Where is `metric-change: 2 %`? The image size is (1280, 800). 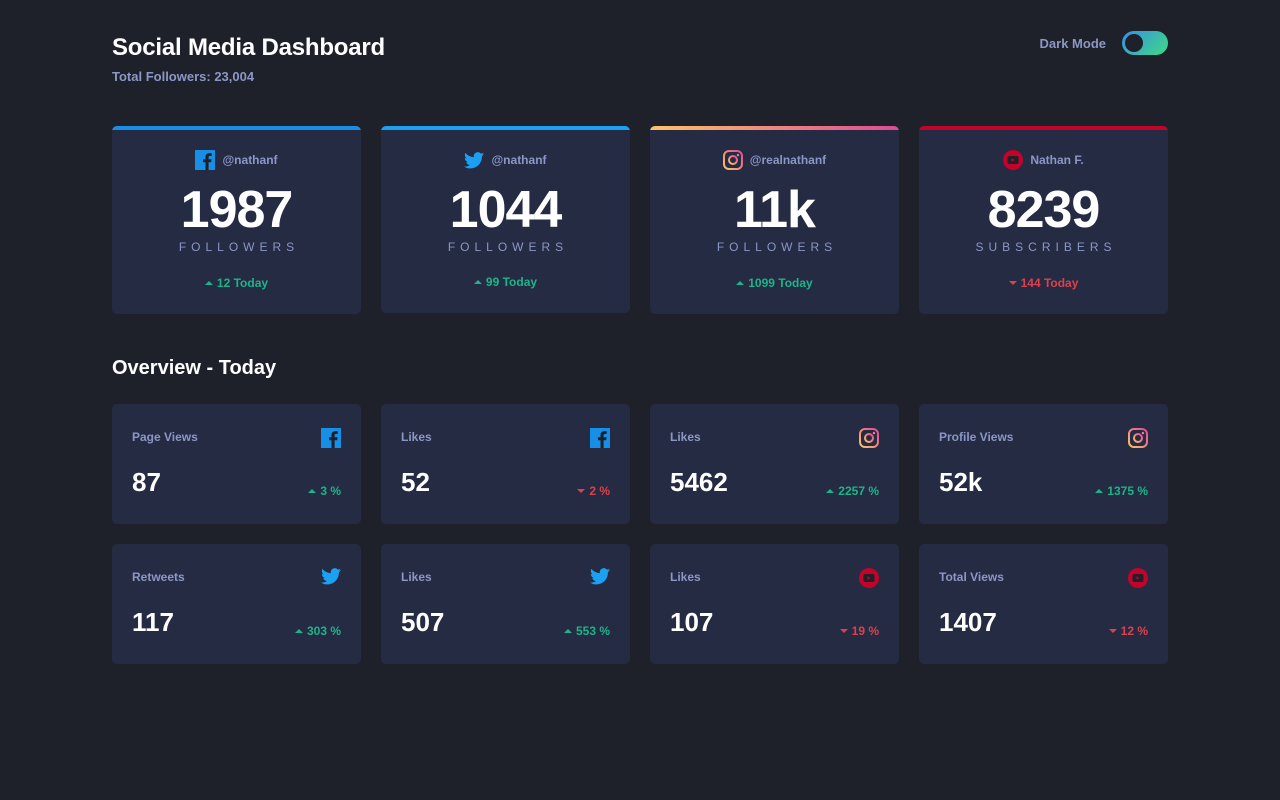
metric-change: 2 % is located at coordinates (593, 491).